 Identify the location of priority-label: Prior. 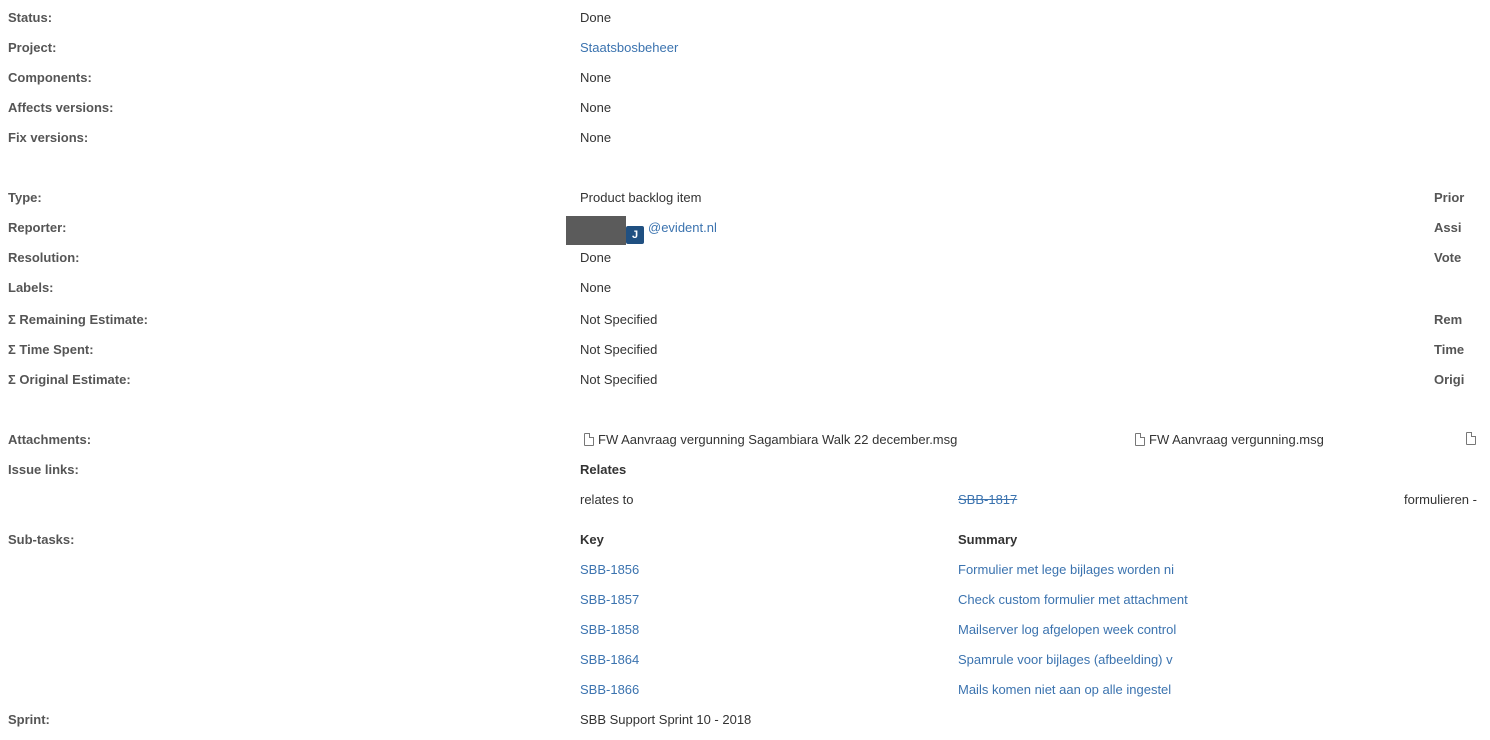
(1449, 197).